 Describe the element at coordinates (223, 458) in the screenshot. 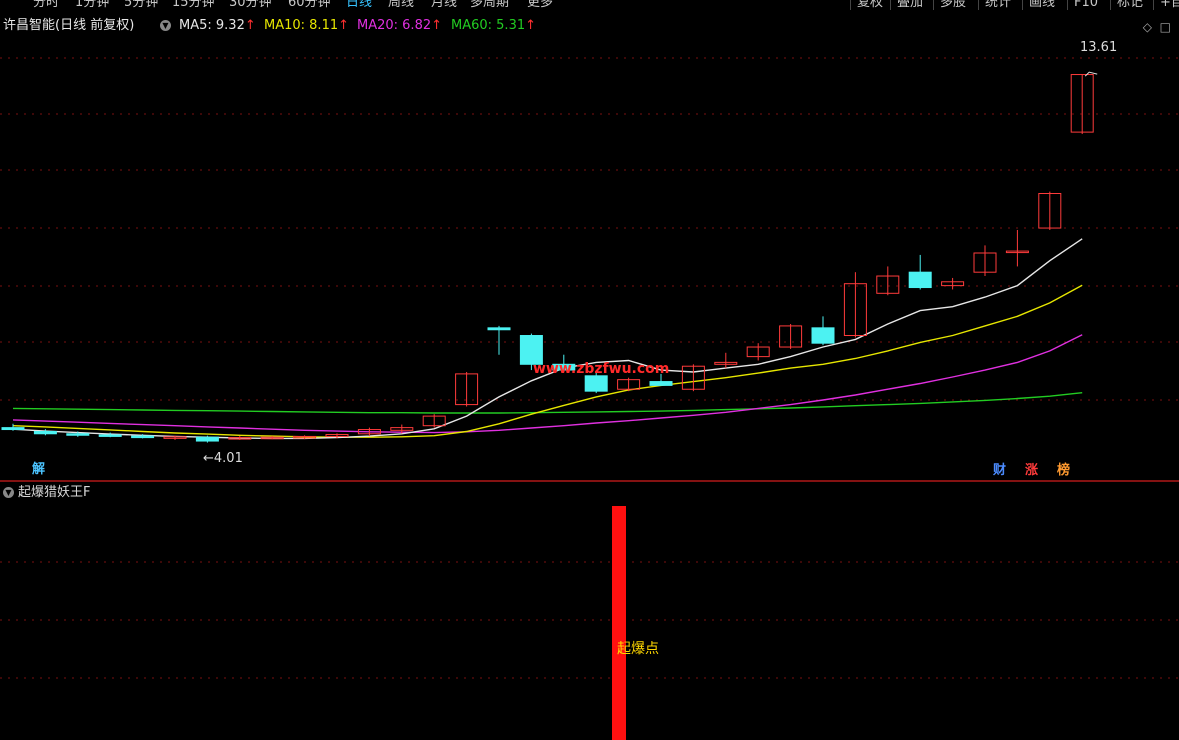

I see `price-low-label: ←4.01` at that location.